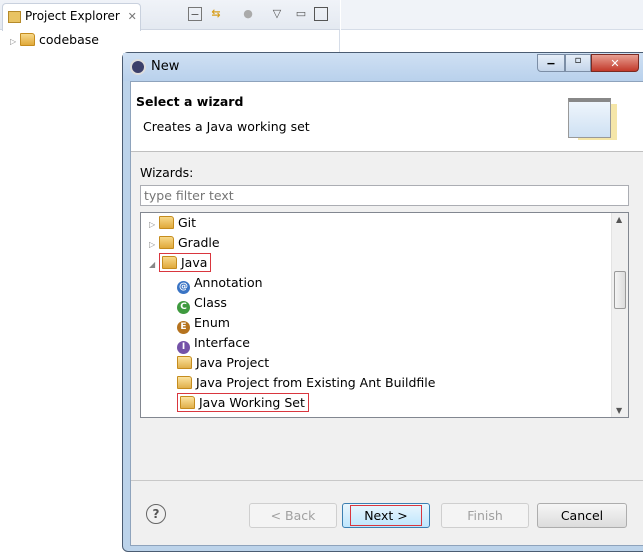 This screenshot has height=552, width=643. Describe the element at coordinates (619, 315) in the screenshot. I see `scrollbar: ▲ ▼` at that location.